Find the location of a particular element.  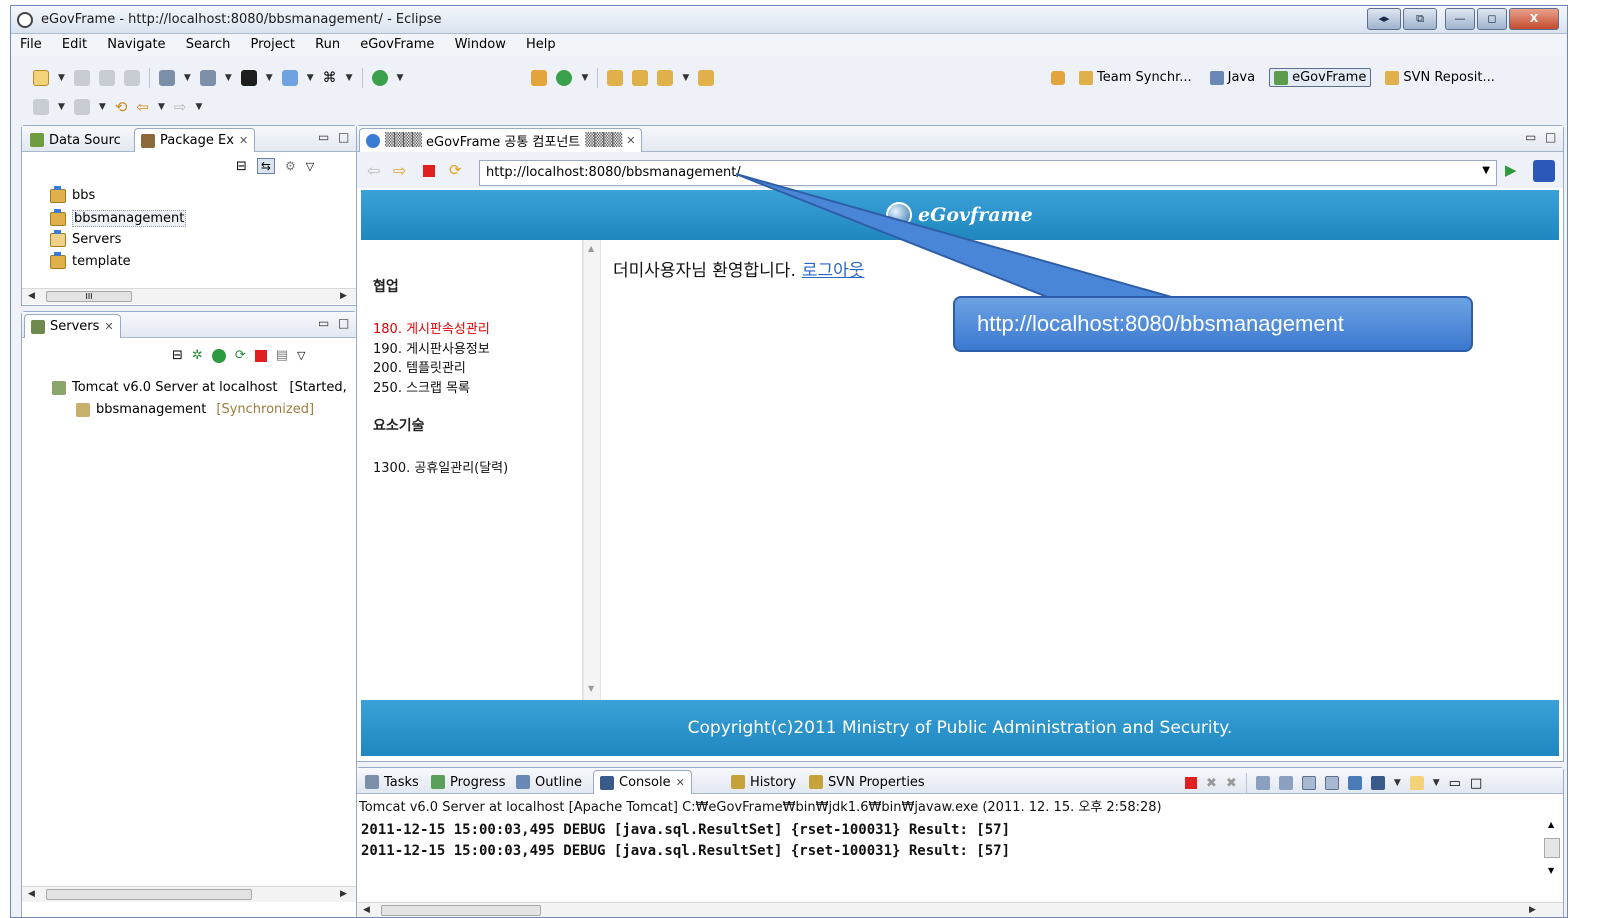

tab-browser: ▒▒▒▒ eGovFrame 공통 컴포넌트 ▒▒▒▒ ✕ is located at coordinates (501, 140).